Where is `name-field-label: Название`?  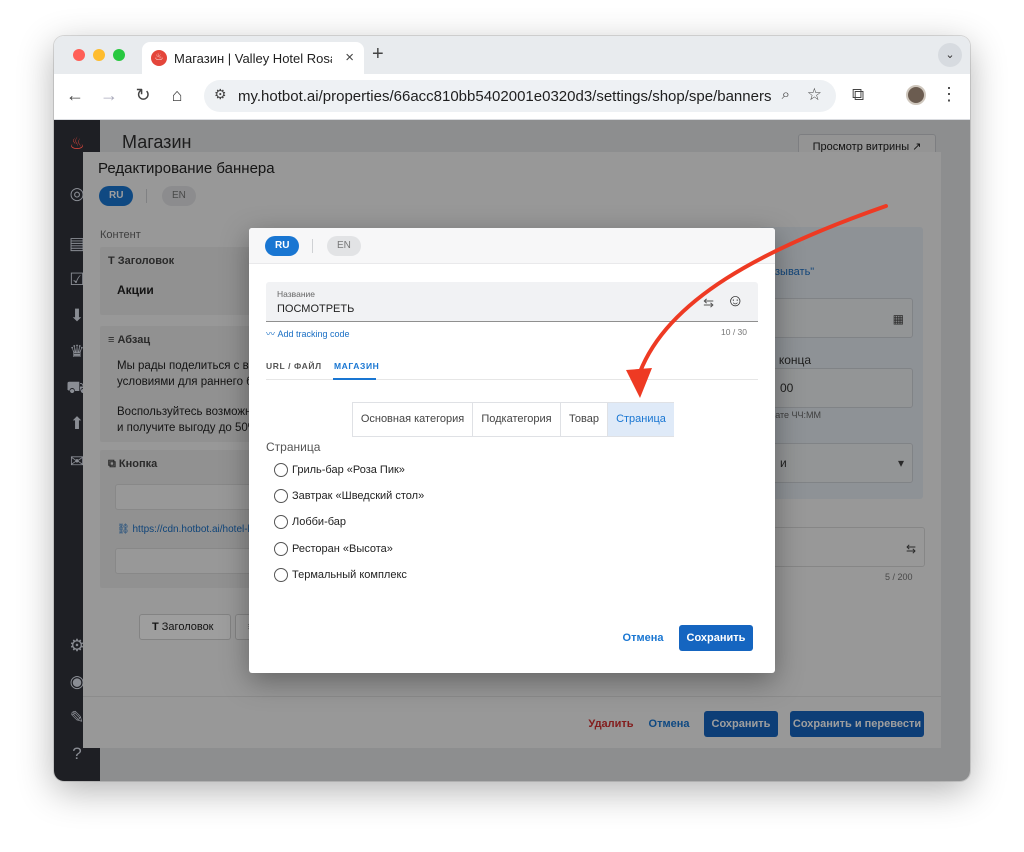
name-field-label: Название is located at coordinates (296, 294).